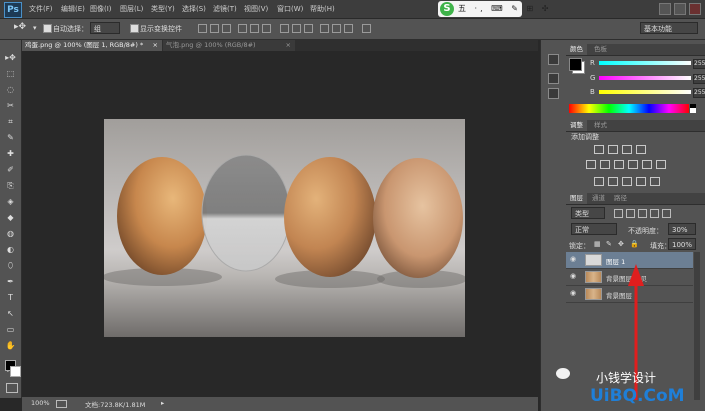  I want to click on background-swatch, so click(575, 64).